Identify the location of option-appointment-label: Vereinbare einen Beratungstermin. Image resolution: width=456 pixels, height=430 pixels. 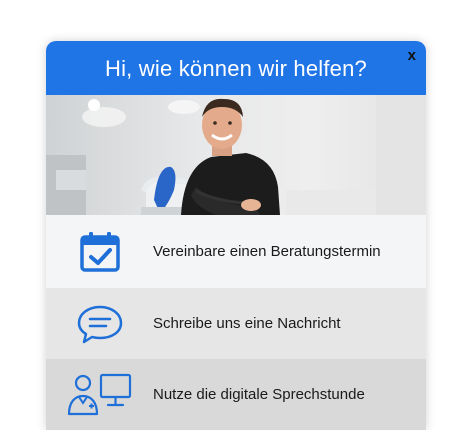
(267, 251).